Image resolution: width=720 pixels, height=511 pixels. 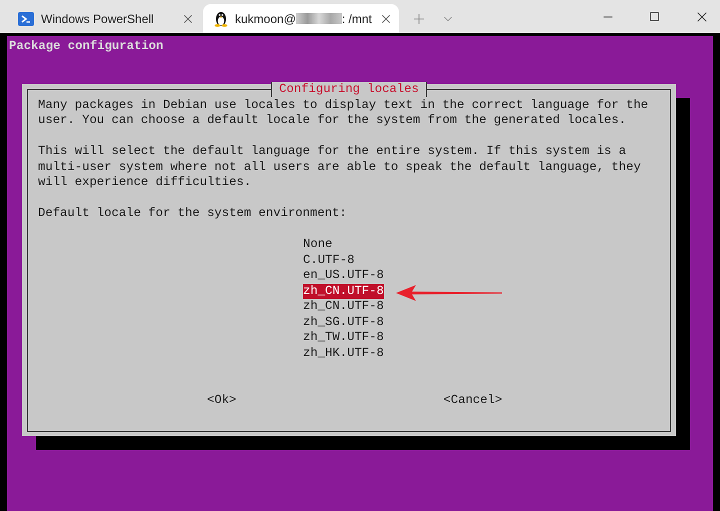 I want to click on locale-option: None, so click(x=317, y=244).